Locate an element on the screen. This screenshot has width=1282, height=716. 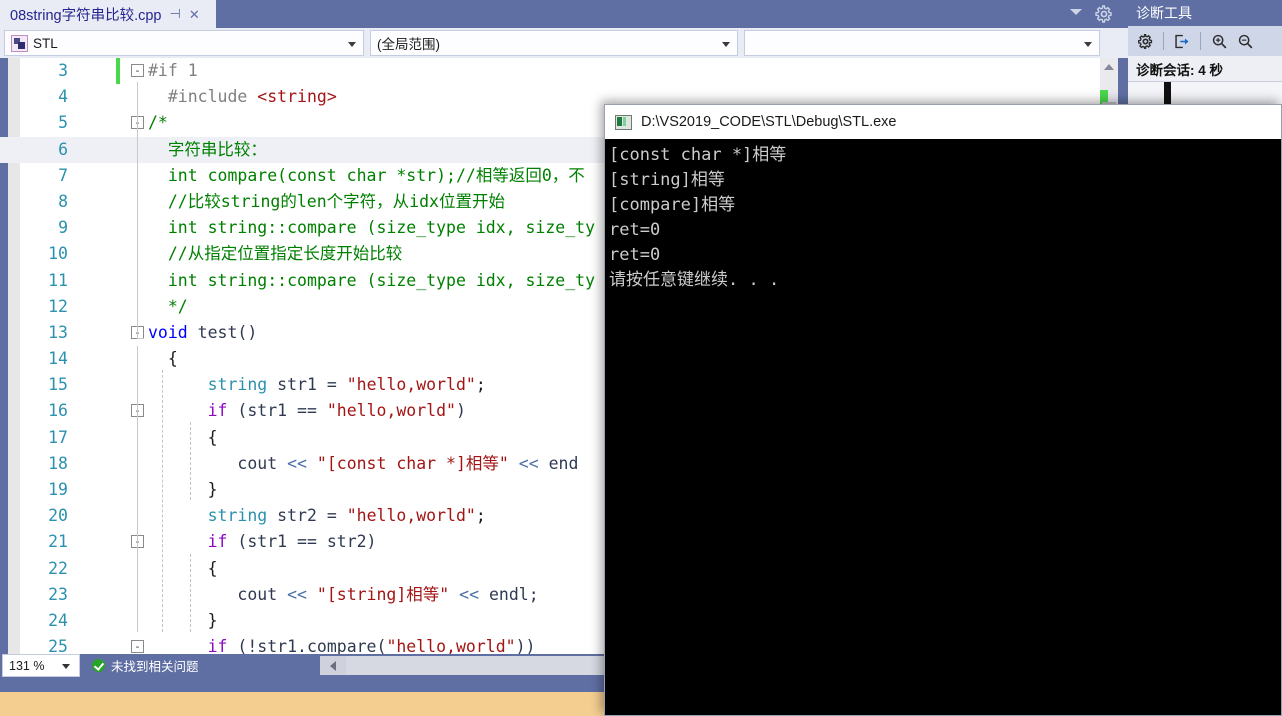
scope-dropdown-value: (全局范围) is located at coordinates (408, 44).